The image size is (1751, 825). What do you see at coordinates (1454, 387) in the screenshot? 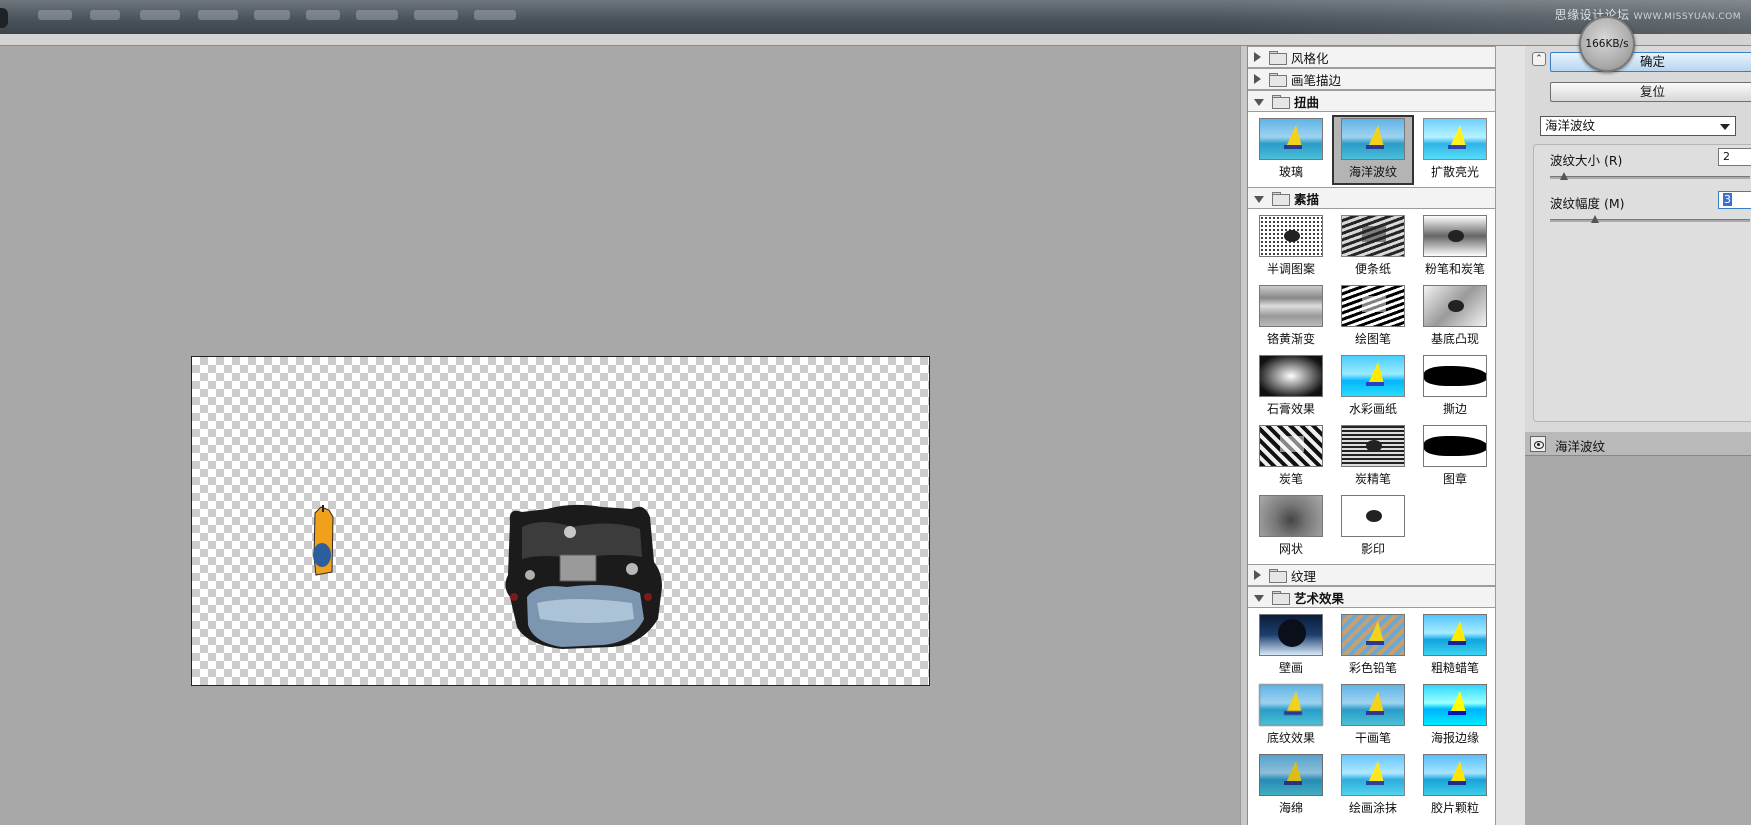
I see `filter-item: 撕边` at bounding box center [1454, 387].